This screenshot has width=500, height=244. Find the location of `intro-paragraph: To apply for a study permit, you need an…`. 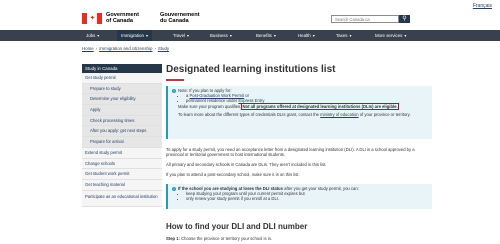

intro-paragraph: To apply for a study permit, you need an… is located at coordinates (290, 152).